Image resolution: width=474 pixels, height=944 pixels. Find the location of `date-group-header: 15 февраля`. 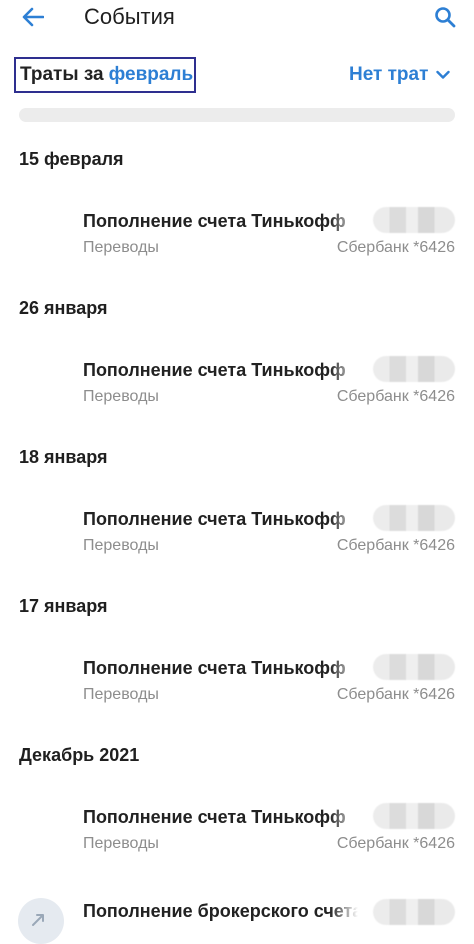

date-group-header: 15 февраля is located at coordinates (71, 159).